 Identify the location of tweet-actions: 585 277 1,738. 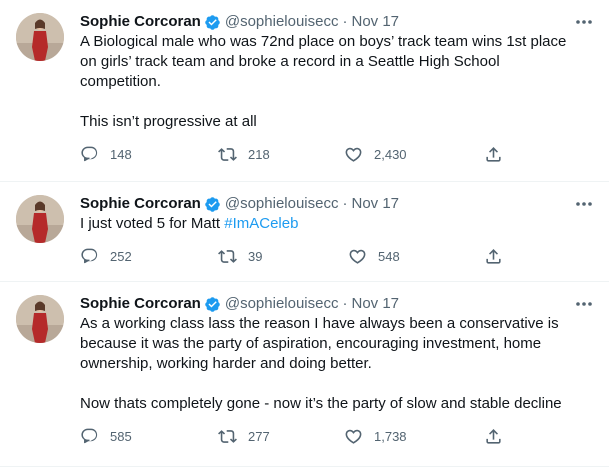
(336, 445).